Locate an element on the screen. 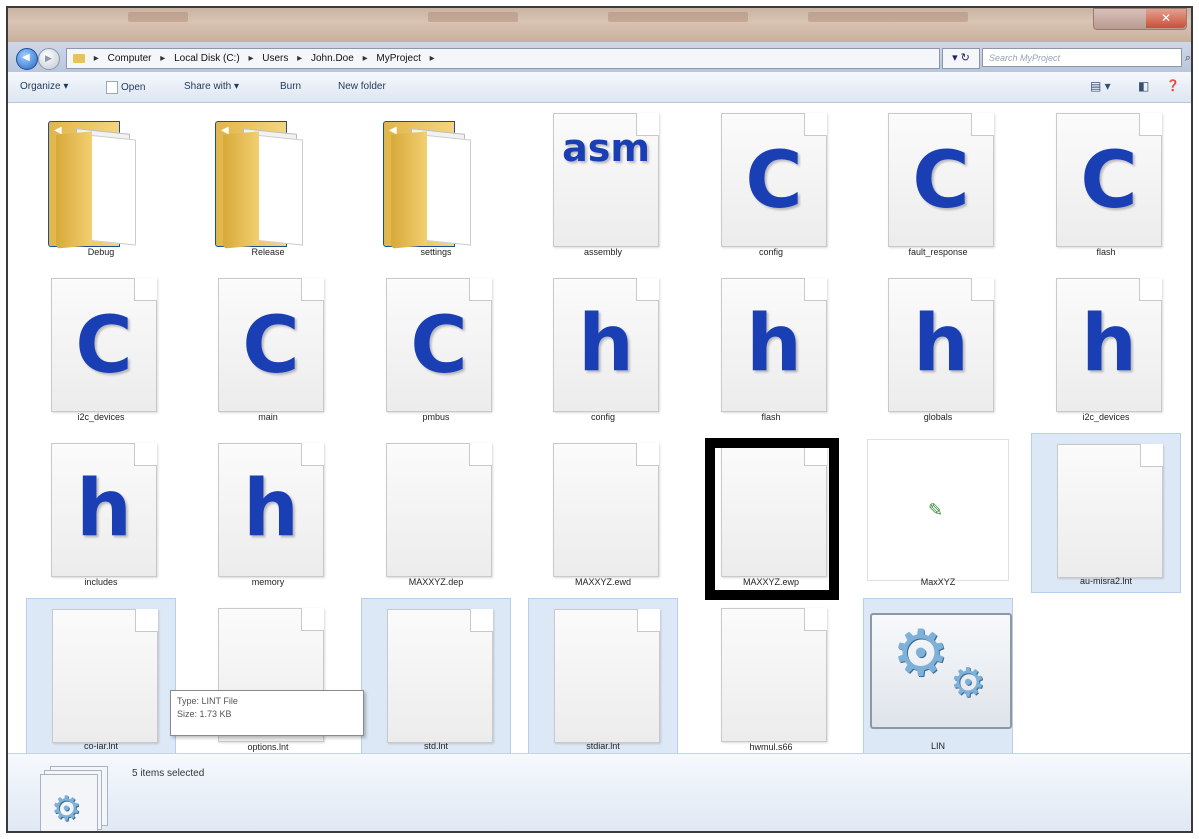  selection-status: 5 items selected is located at coordinates (168, 773).